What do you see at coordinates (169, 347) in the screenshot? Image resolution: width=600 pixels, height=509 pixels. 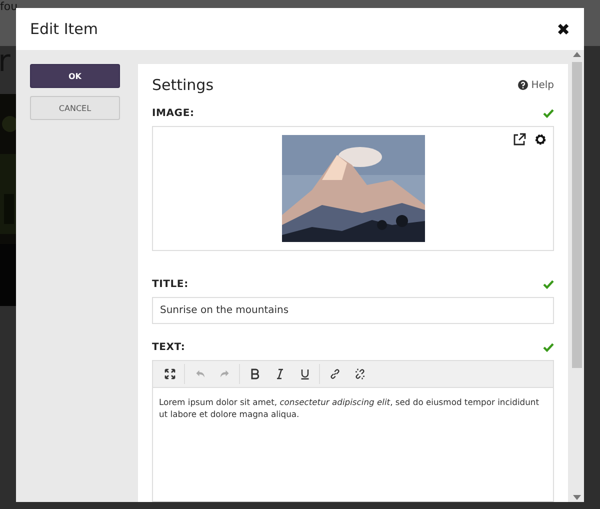 I see `field-label: TEXT:` at bounding box center [169, 347].